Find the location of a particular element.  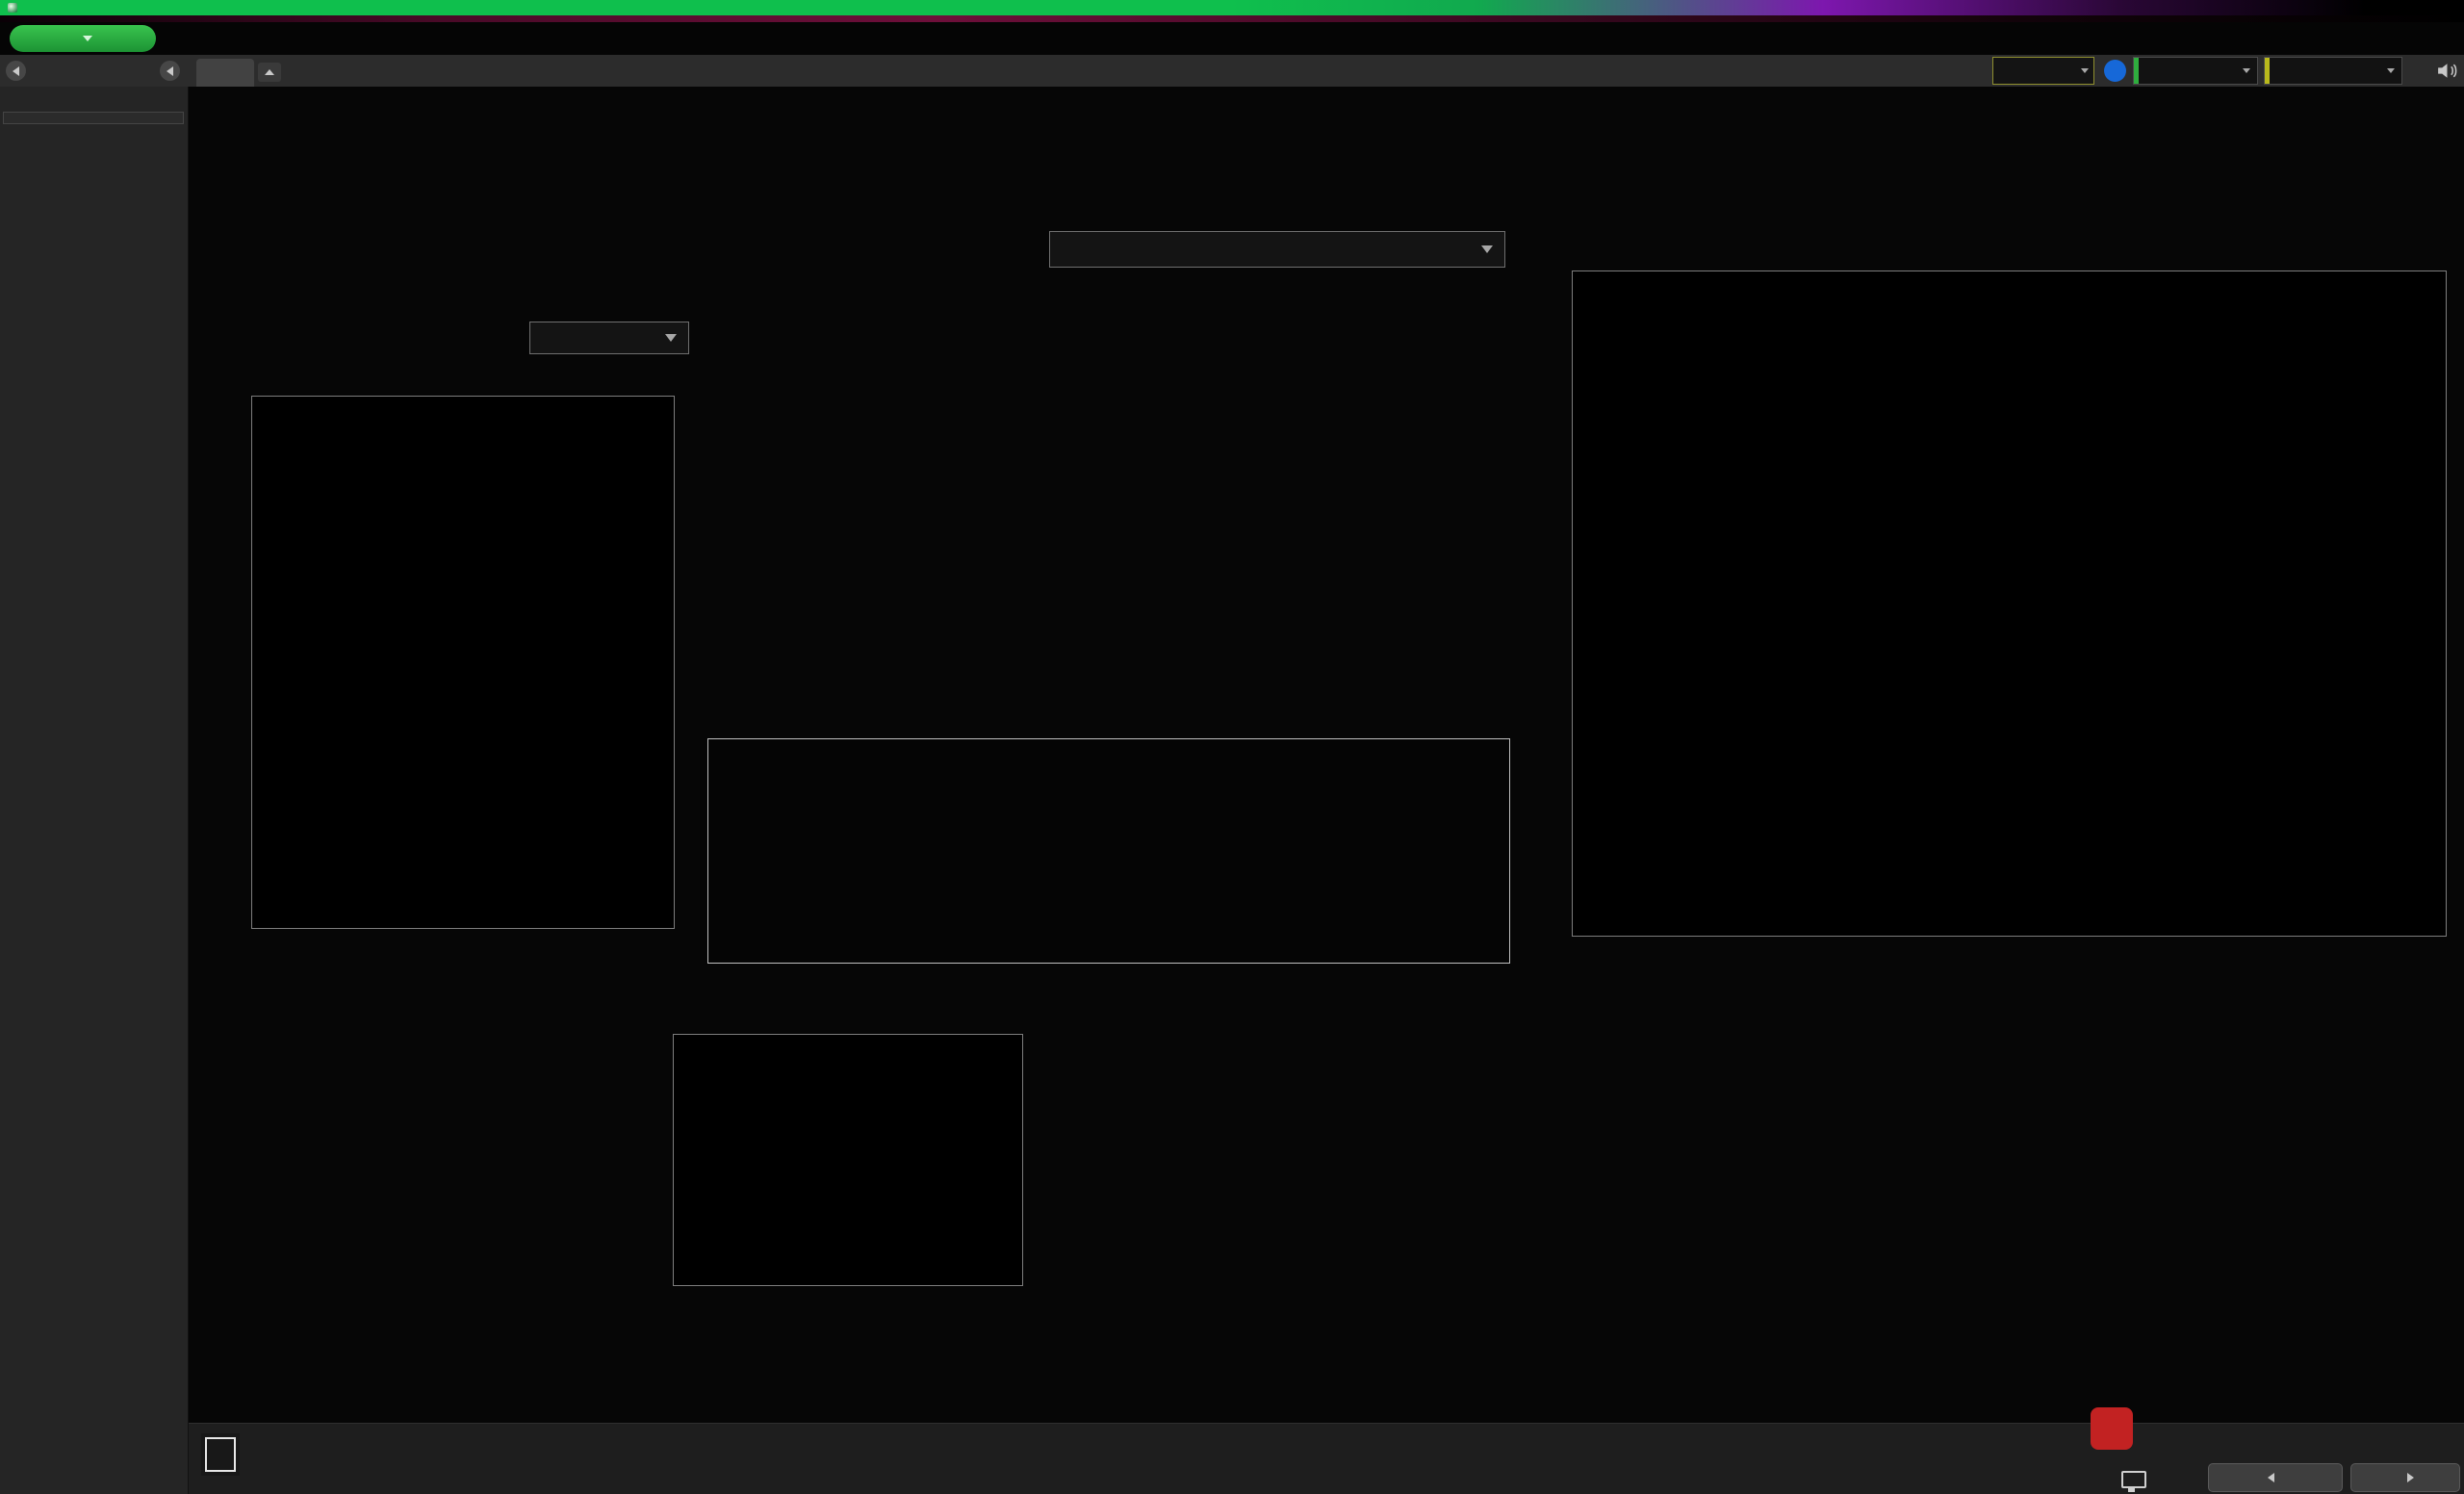

monitor-icon is located at coordinates (2133, 1482).